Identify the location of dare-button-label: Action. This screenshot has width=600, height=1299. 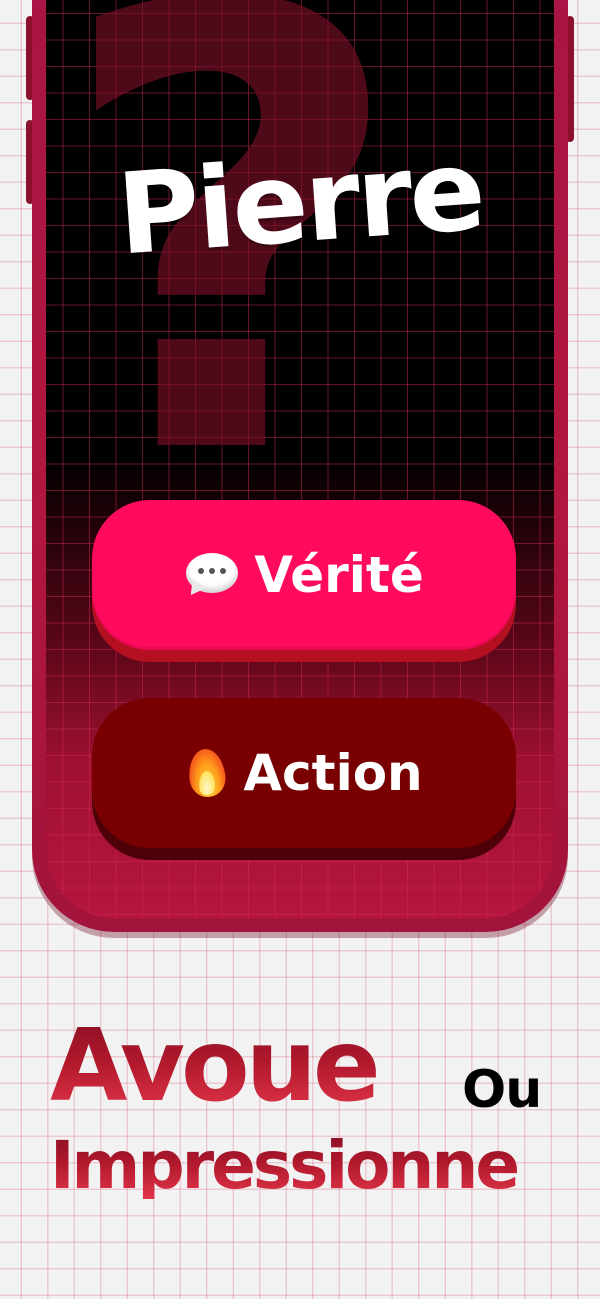
(333, 773).